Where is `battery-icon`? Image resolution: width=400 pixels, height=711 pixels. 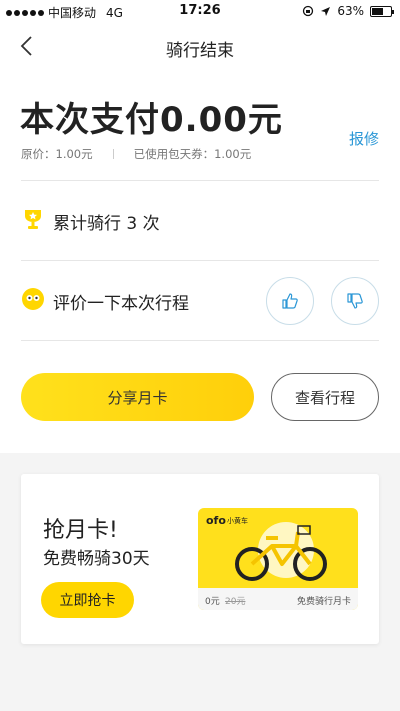 battery-icon is located at coordinates (382, 11).